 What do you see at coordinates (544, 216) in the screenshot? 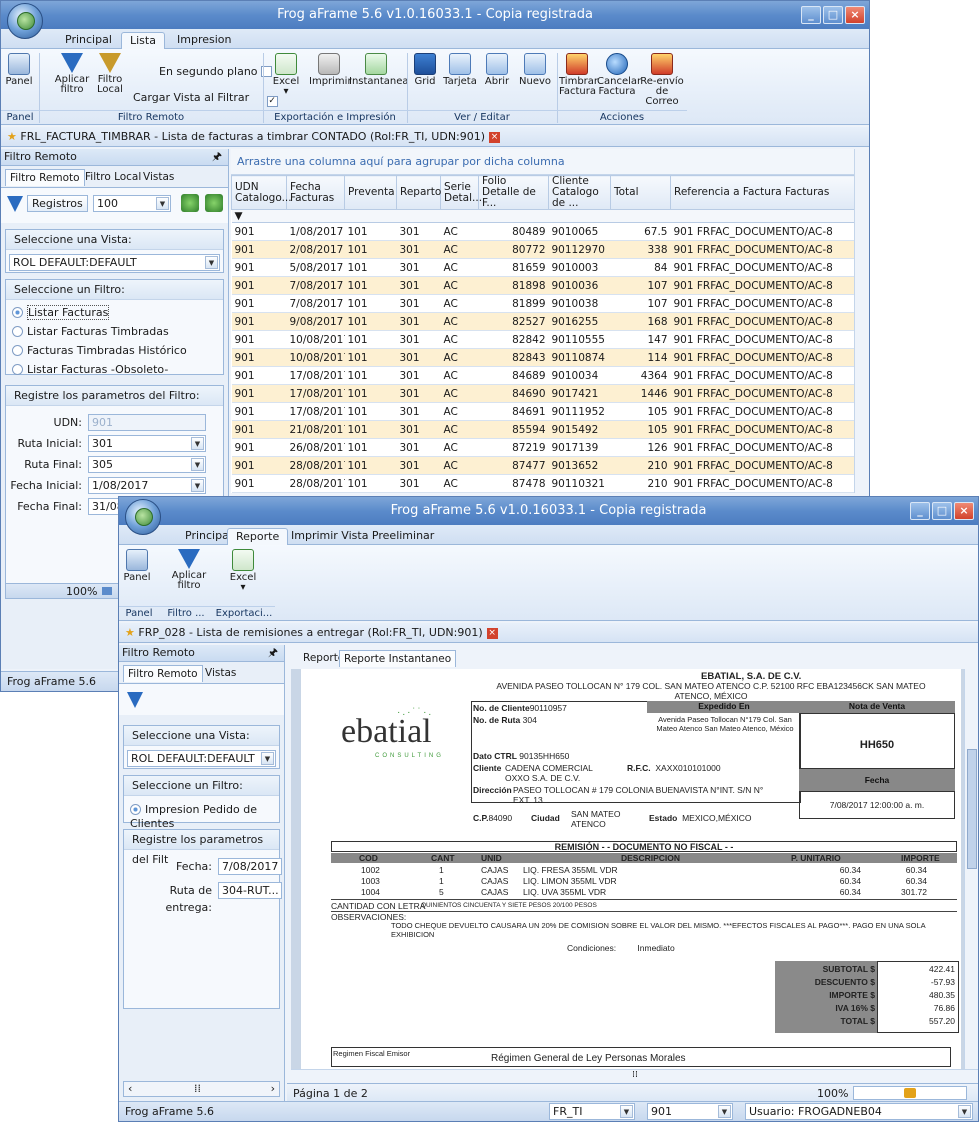
I see `filter-row: ▼` at bounding box center [544, 216].